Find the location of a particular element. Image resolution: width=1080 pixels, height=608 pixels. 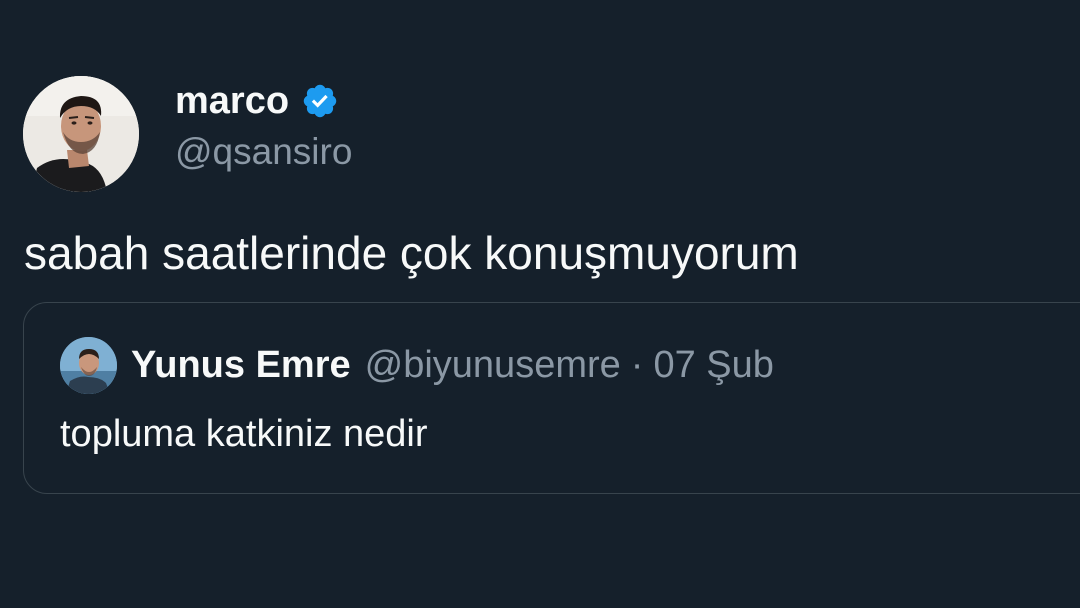

quoted-author-name: Yunus Emre is located at coordinates (241, 365).